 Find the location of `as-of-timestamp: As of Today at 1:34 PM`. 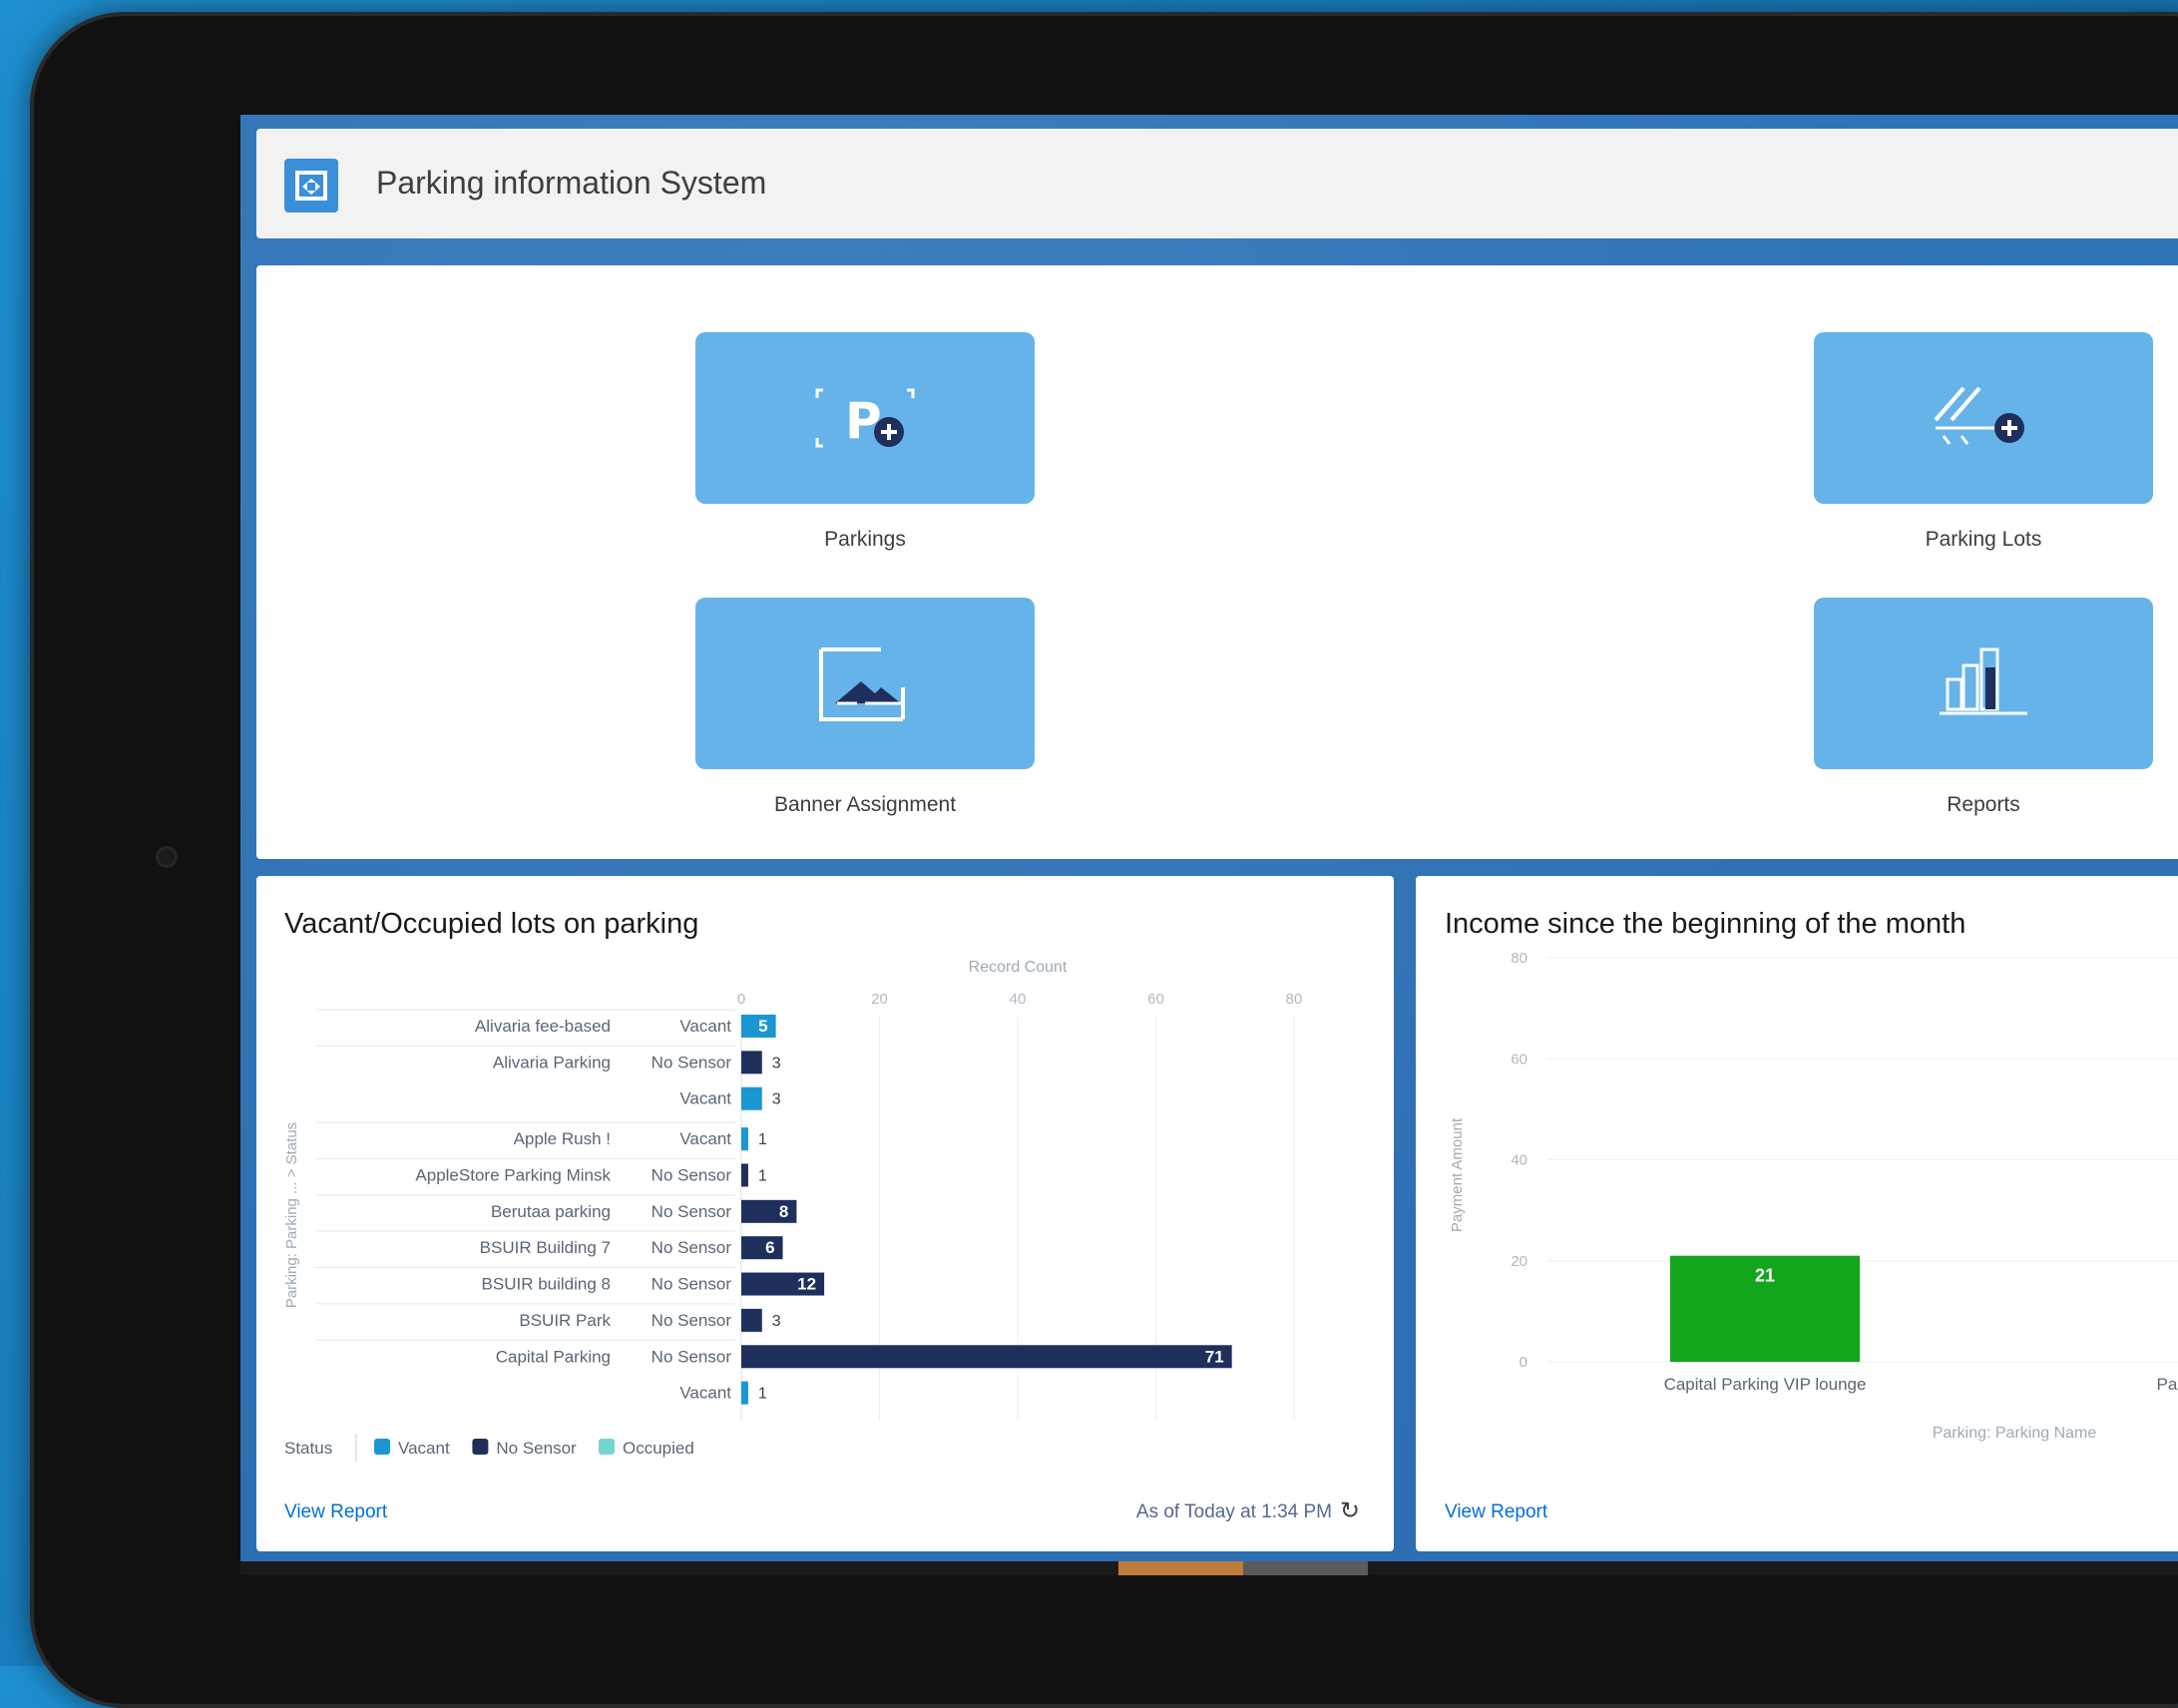

as-of-timestamp: As of Today at 1:34 PM is located at coordinates (1233, 1511).